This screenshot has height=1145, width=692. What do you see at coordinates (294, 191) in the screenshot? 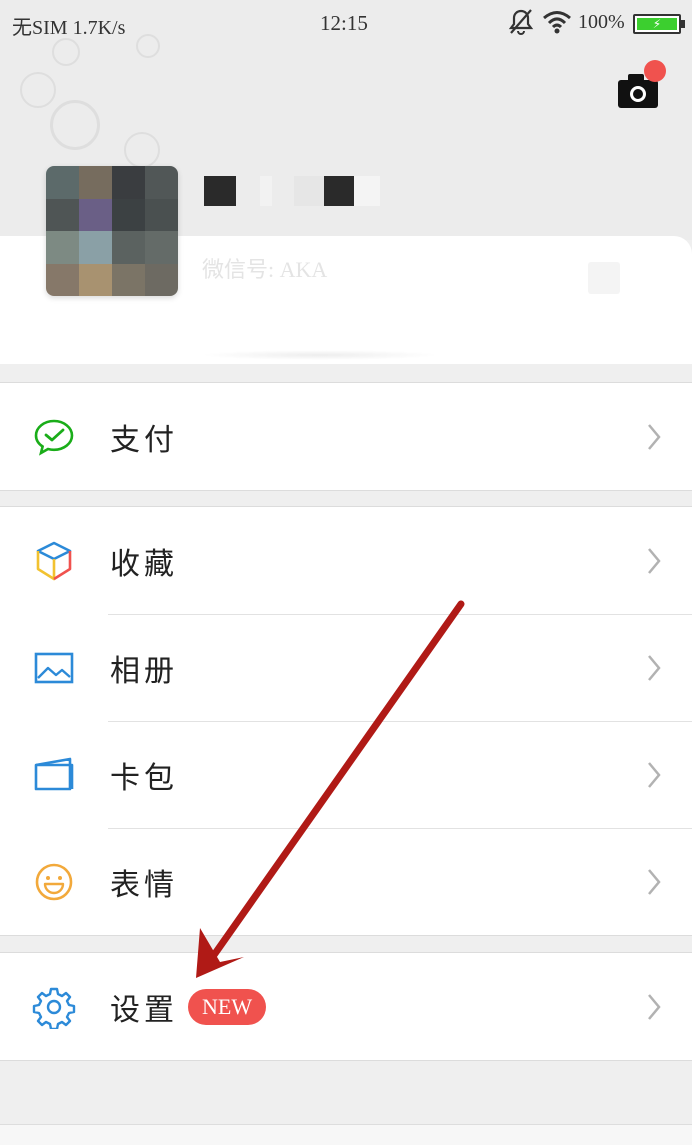
I see `nickname-mosaic` at bounding box center [294, 191].